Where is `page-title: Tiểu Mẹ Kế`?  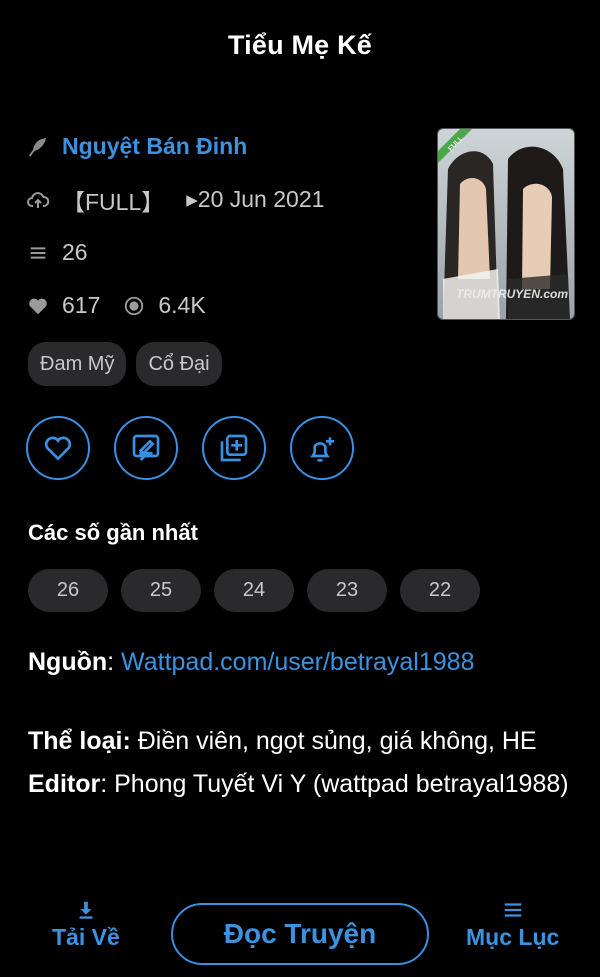
page-title: Tiểu Mẹ Kế is located at coordinates (300, 44).